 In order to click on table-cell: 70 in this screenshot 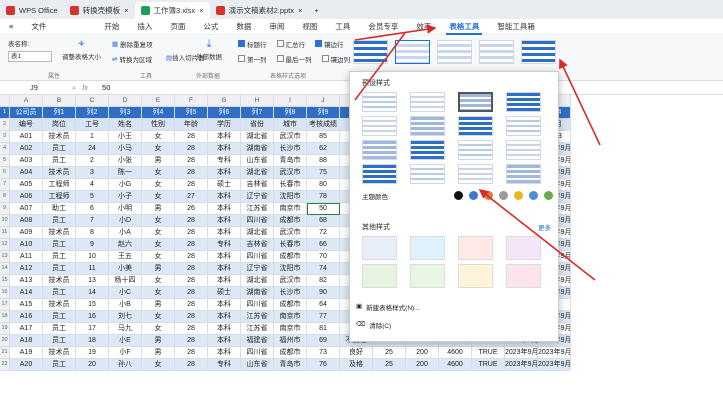, I will do `click(323, 257)`.